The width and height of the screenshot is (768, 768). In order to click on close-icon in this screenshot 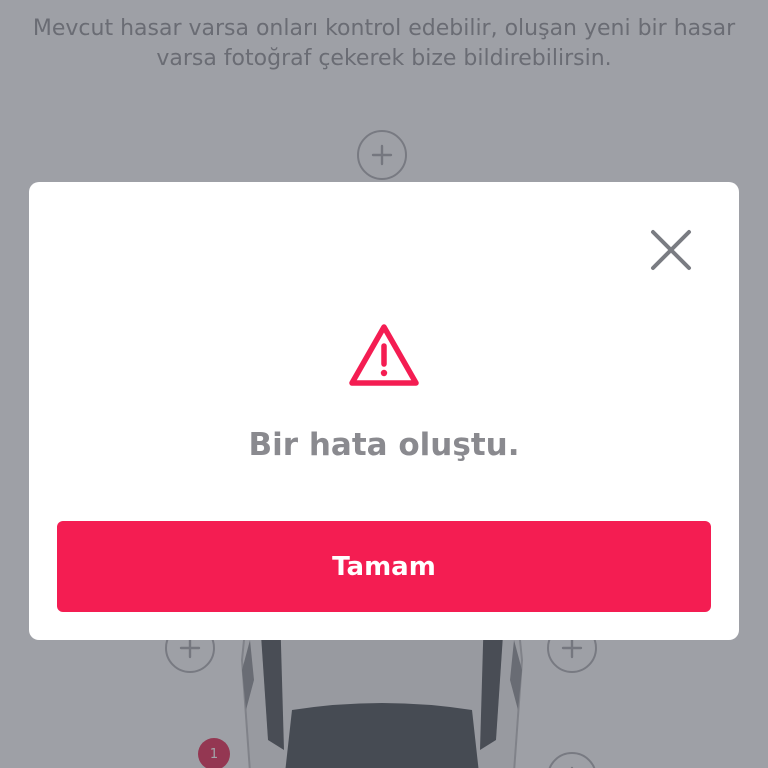, I will do `click(671, 250)`.